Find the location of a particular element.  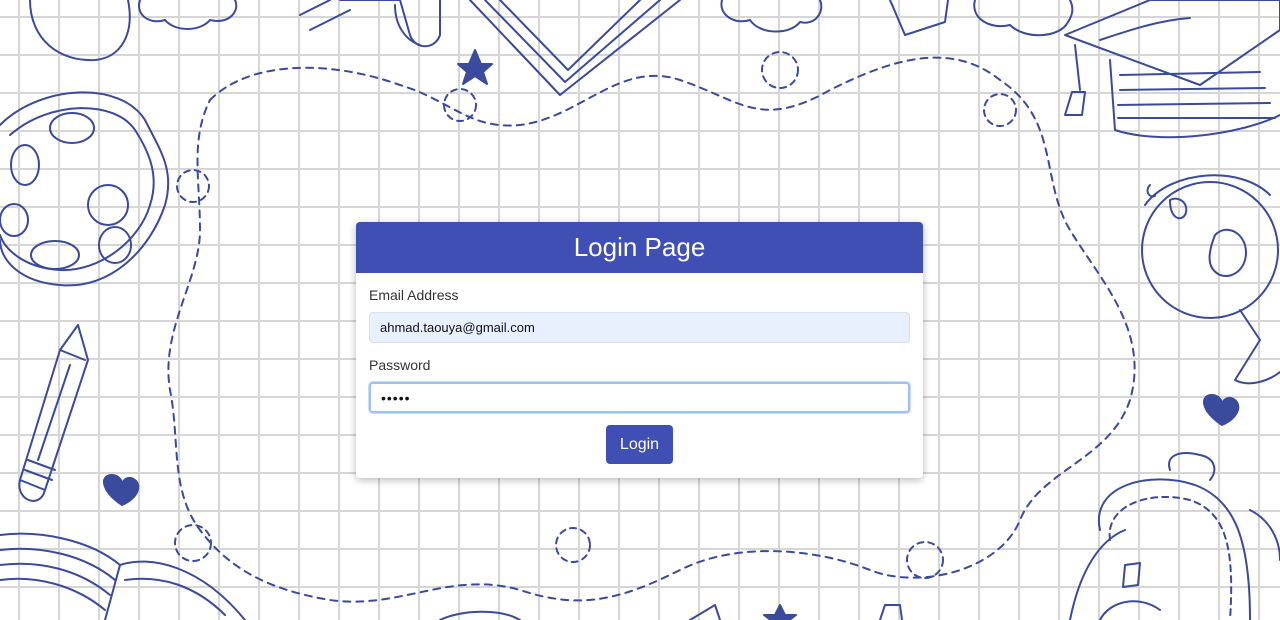

login-button-label: Login is located at coordinates (639, 444).